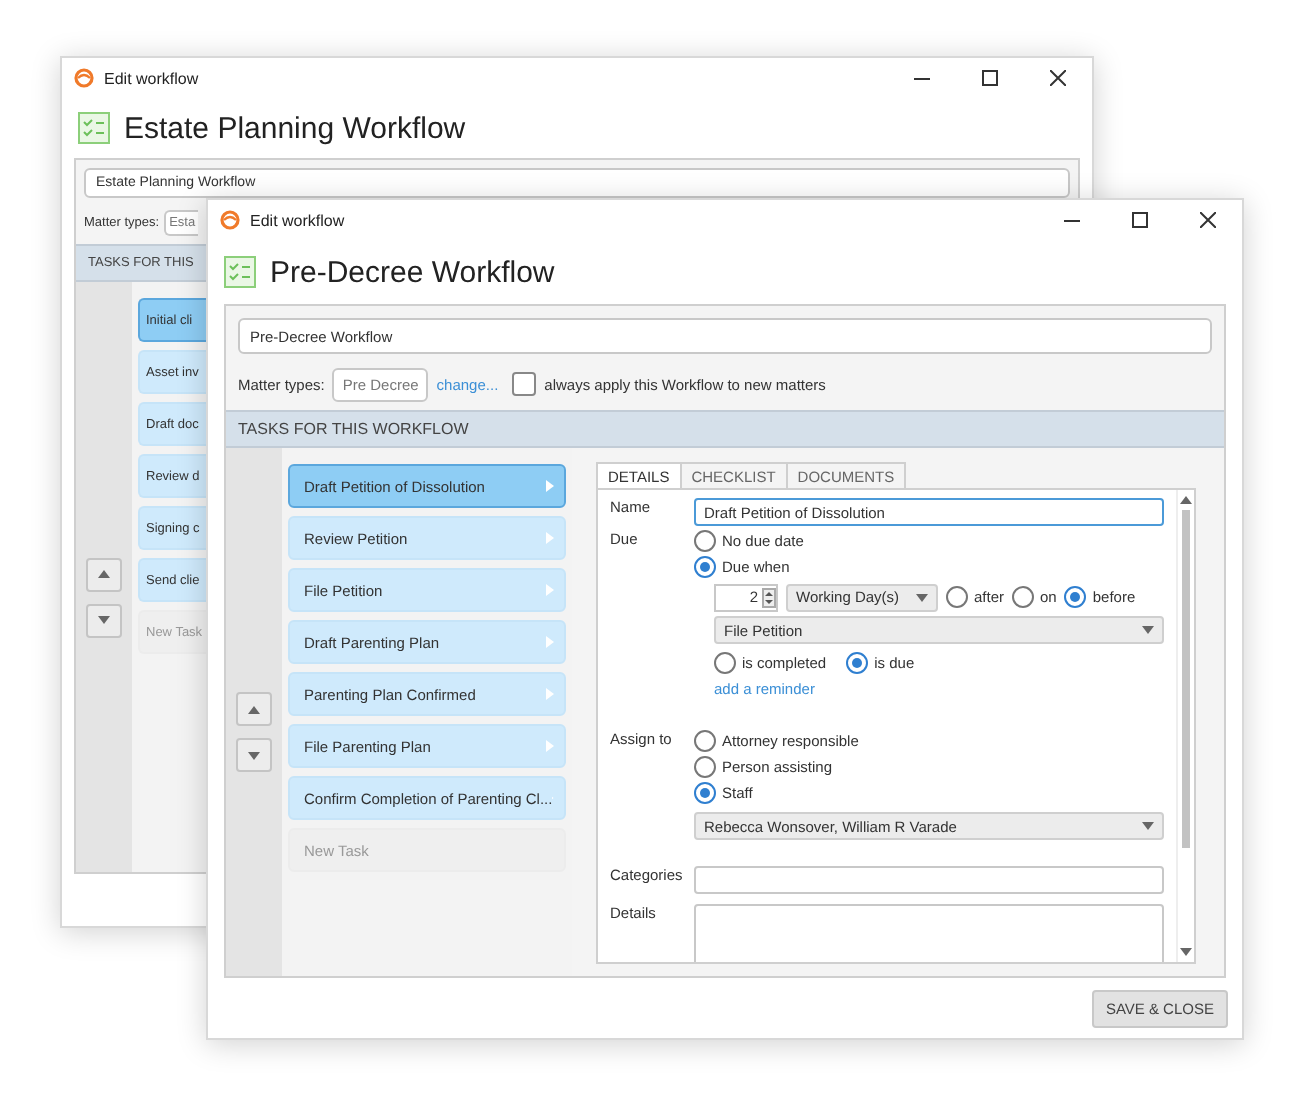 The width and height of the screenshot is (1300, 1094). I want to click on categories-field, so click(929, 880).